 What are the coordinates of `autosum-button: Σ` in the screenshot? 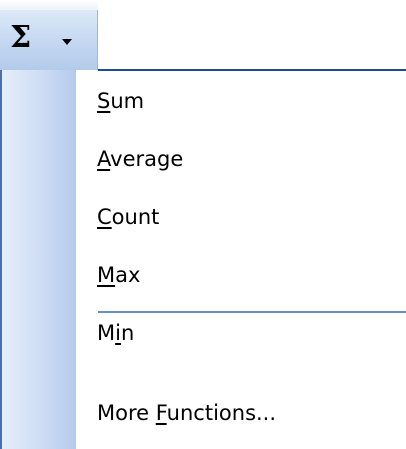 It's located at (49, 40).